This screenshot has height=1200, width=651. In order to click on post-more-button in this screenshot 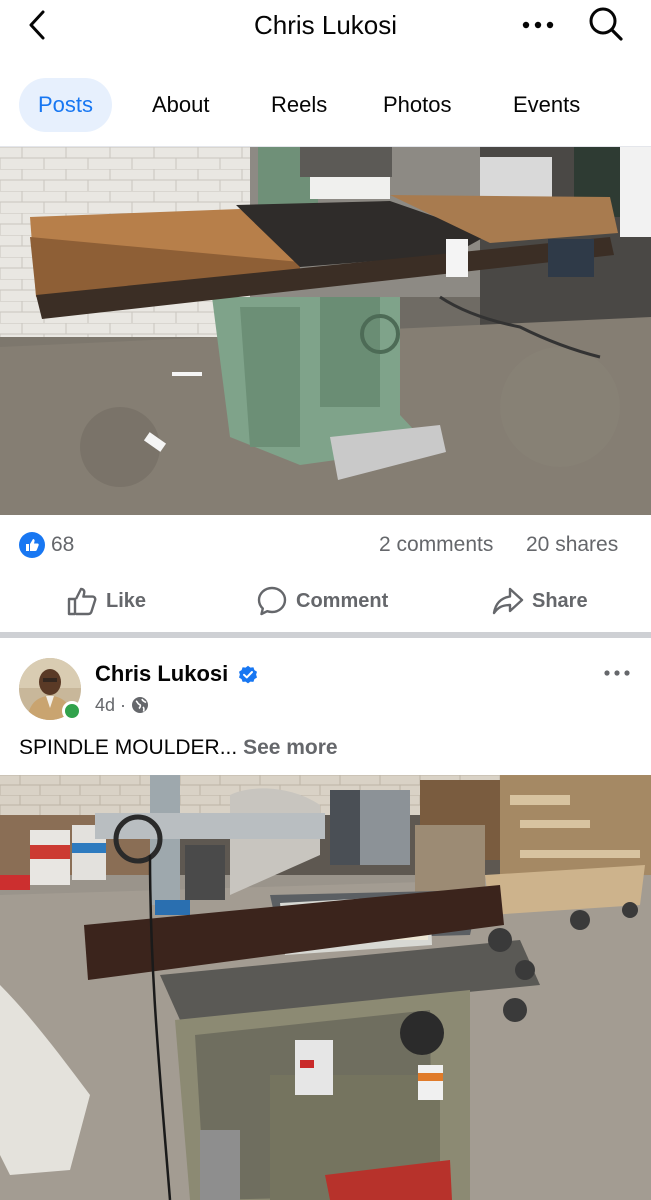, I will do `click(617, 673)`.